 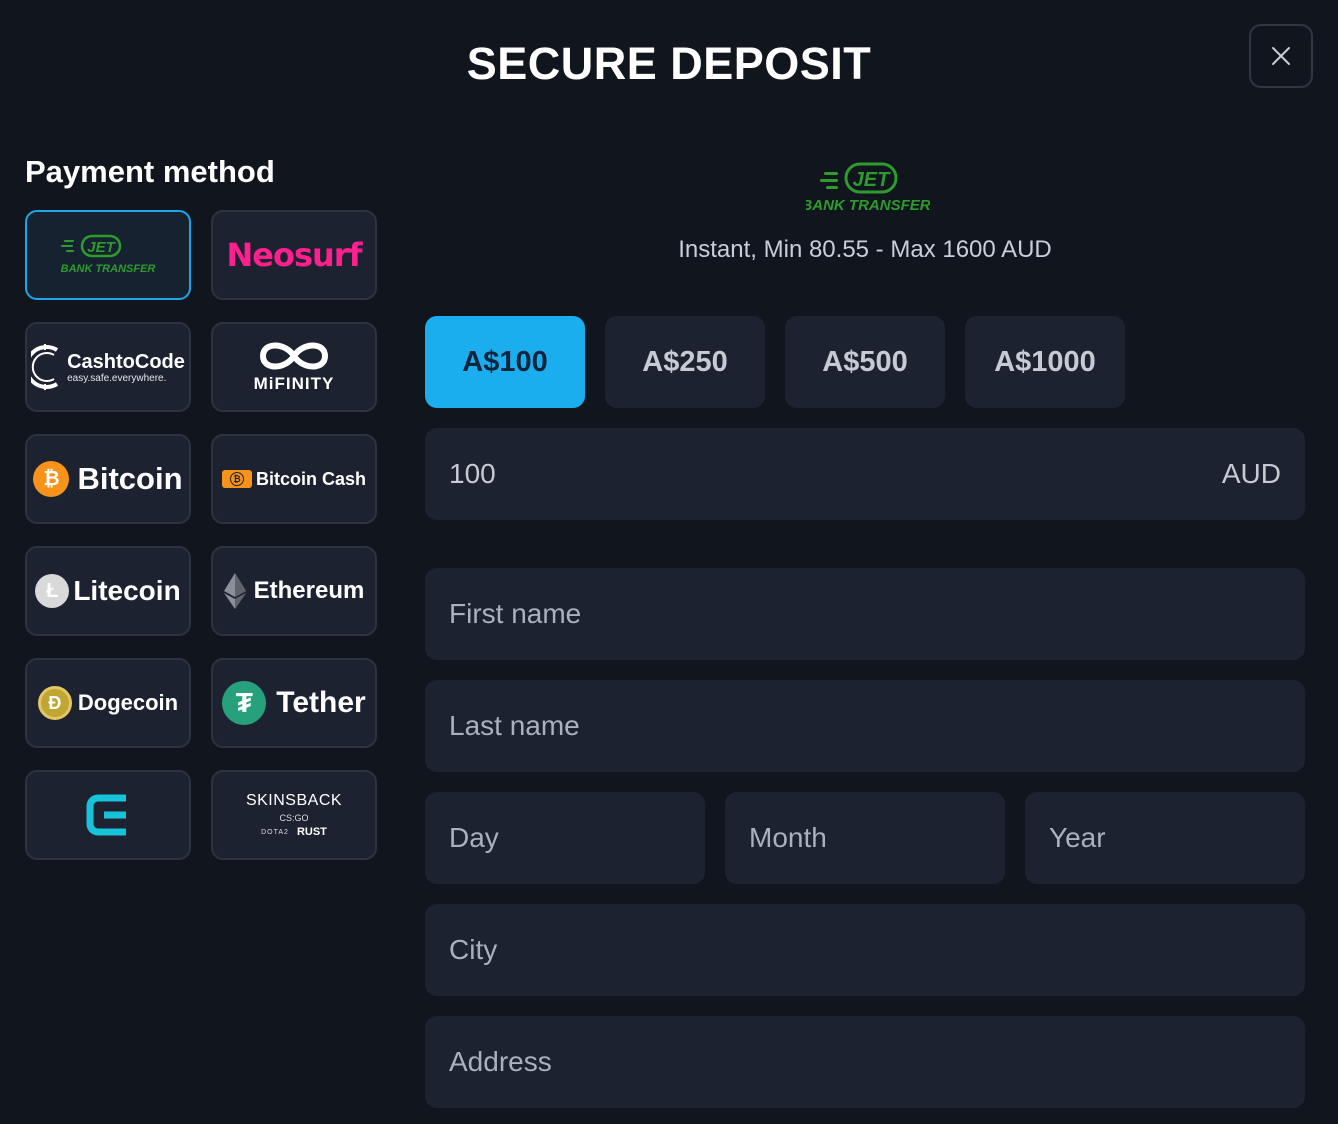 What do you see at coordinates (117, 378) in the screenshot?
I see `cashtocode-tagline: easy.safe.everywhere.` at bounding box center [117, 378].